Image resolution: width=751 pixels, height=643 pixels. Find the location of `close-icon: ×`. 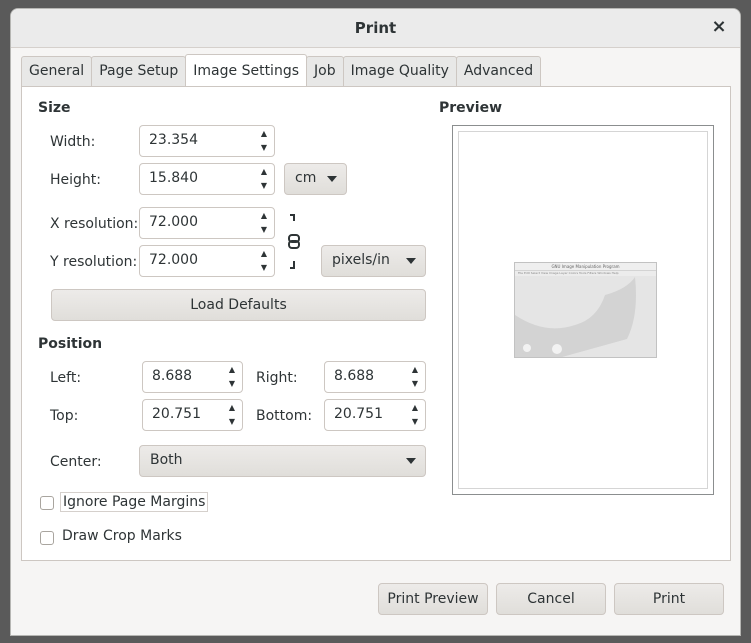

close-icon: × is located at coordinates (719, 27).